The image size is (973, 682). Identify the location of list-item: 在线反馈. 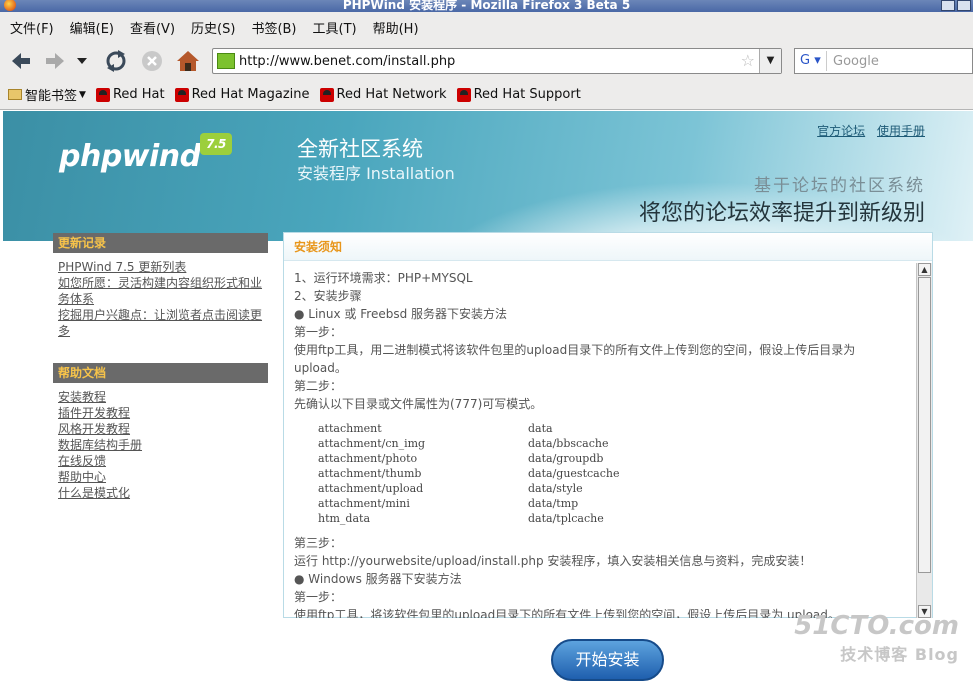
(163, 461).